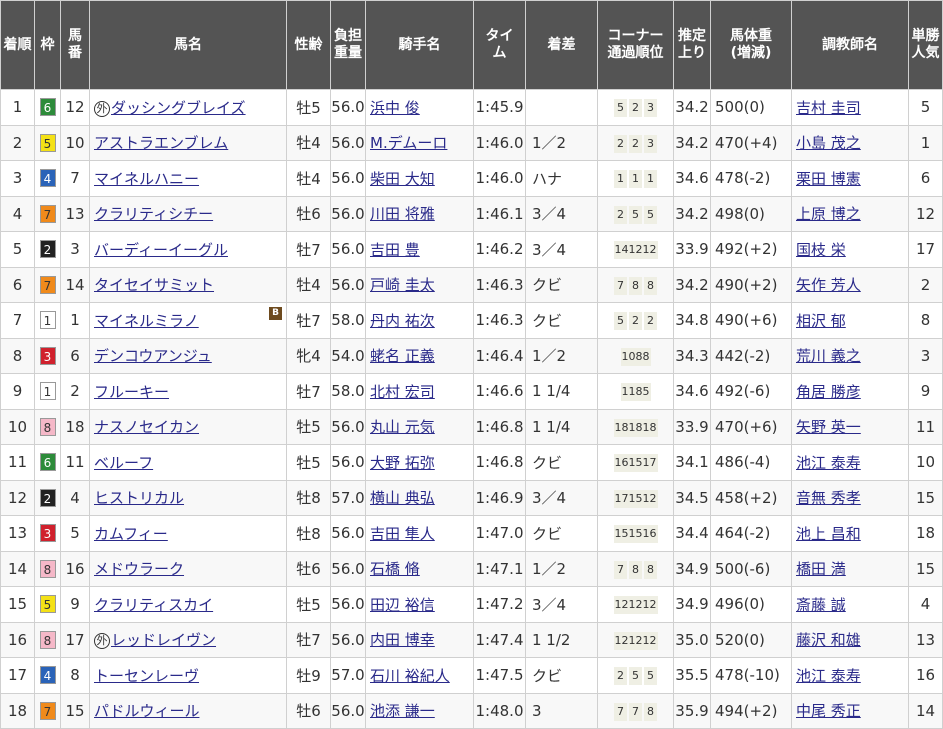 This screenshot has height=729, width=943. I want to click on header-horse-name: 馬名, so click(188, 45).